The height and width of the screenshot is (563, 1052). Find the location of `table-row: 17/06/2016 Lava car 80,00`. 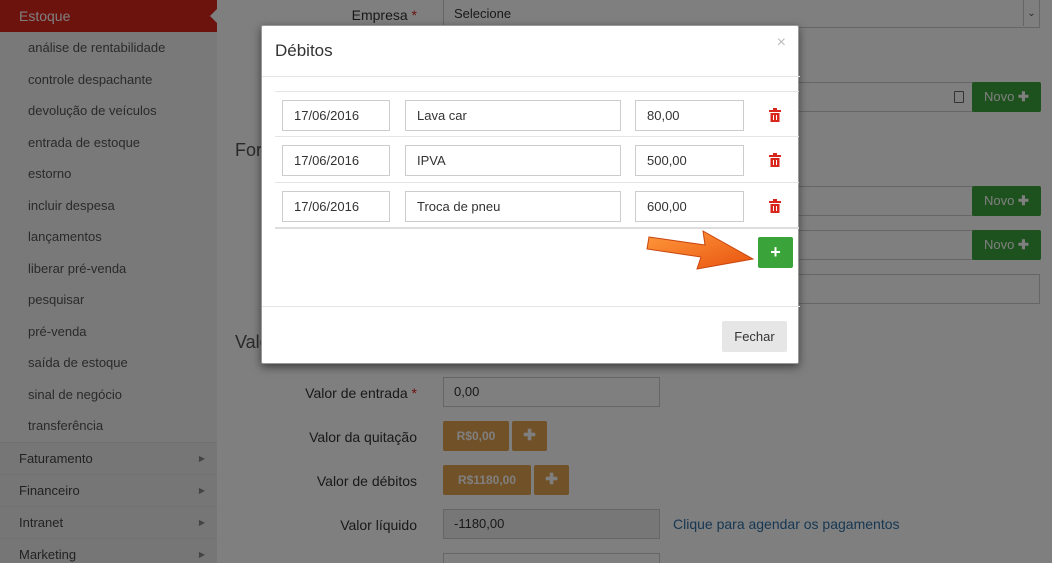

table-row: 17/06/2016 Lava car 80,00 is located at coordinates (537, 114).